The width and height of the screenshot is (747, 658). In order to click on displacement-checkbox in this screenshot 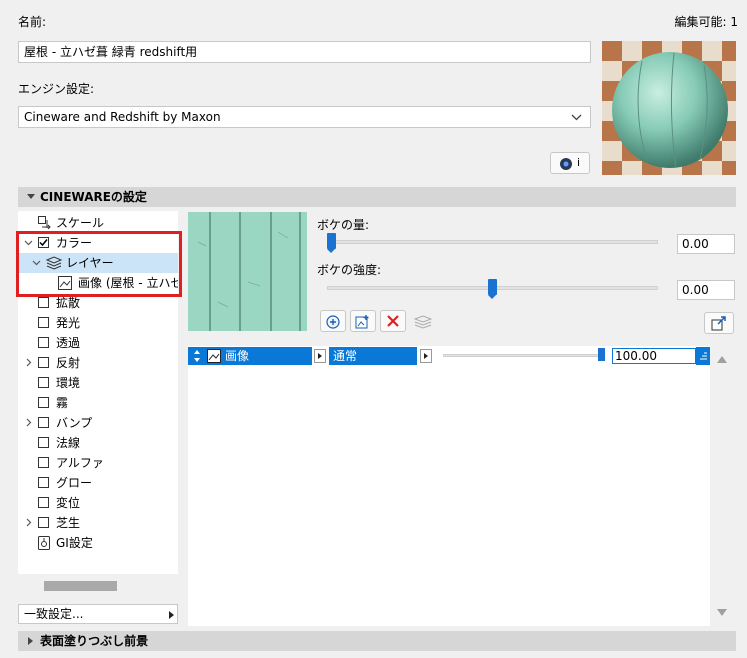, I will do `click(43, 502)`.